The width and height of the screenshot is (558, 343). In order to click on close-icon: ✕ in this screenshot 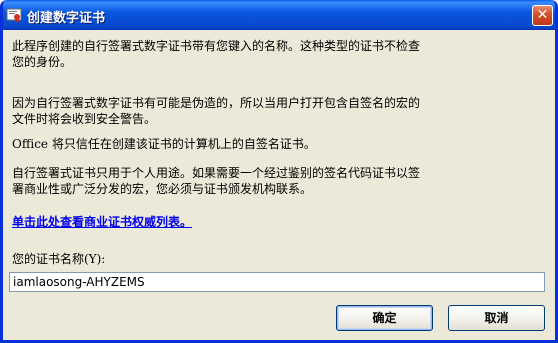, I will do `click(542, 15)`.